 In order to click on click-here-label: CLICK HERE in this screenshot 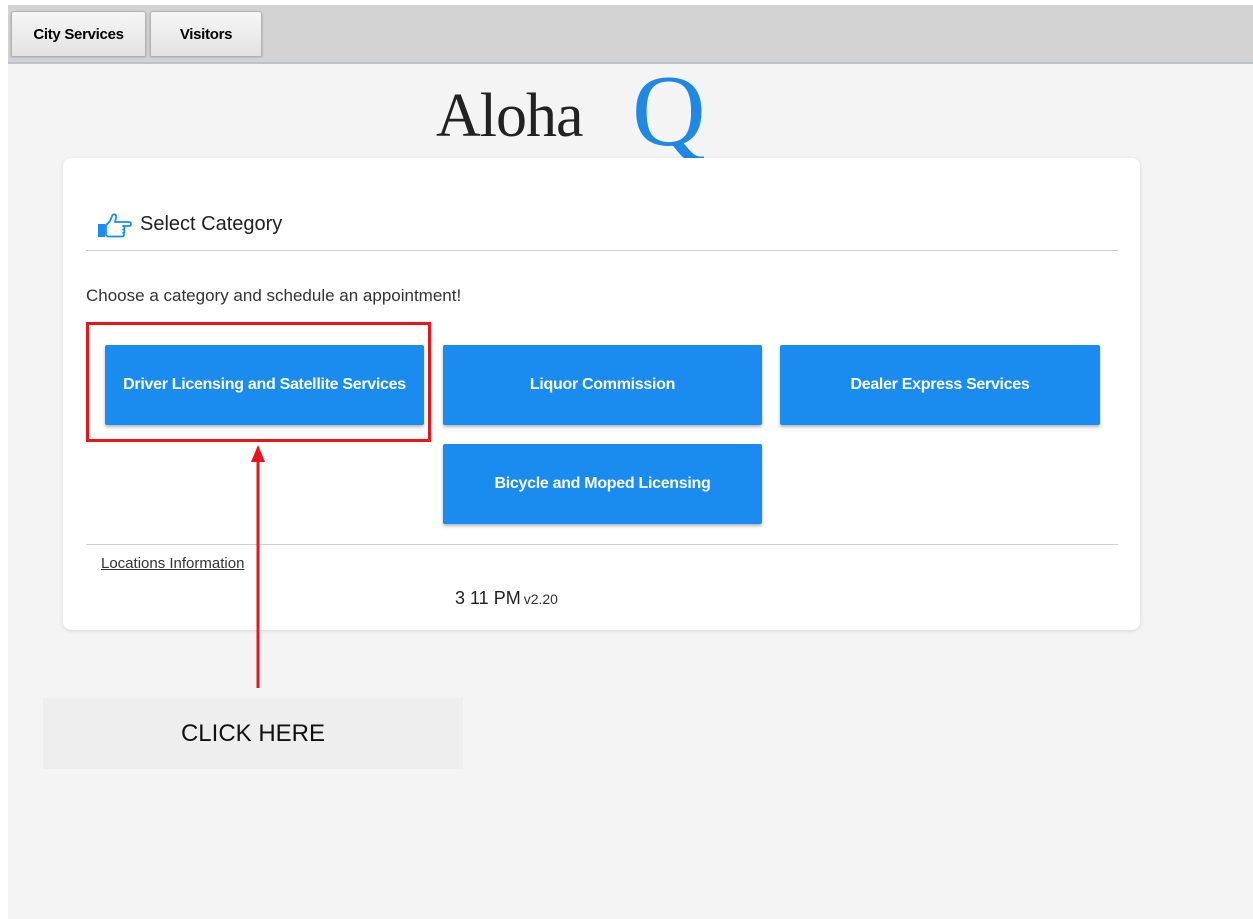, I will do `click(253, 733)`.